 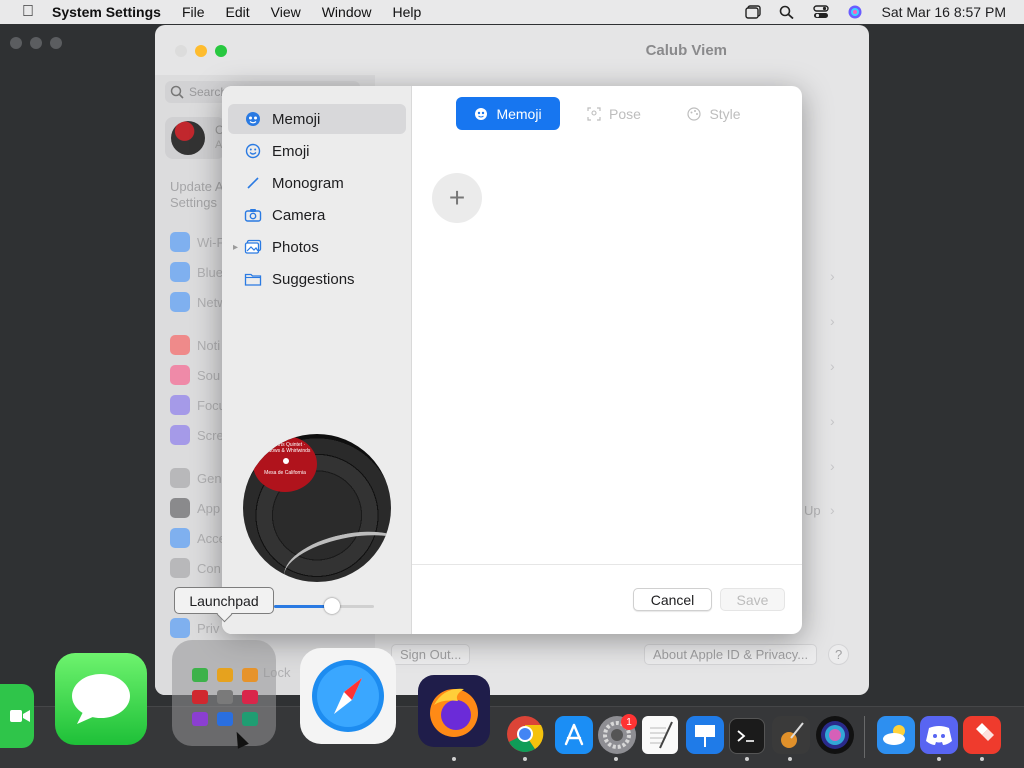 What do you see at coordinates (16, 43) in the screenshot?
I see `bg-close-button` at bounding box center [16, 43].